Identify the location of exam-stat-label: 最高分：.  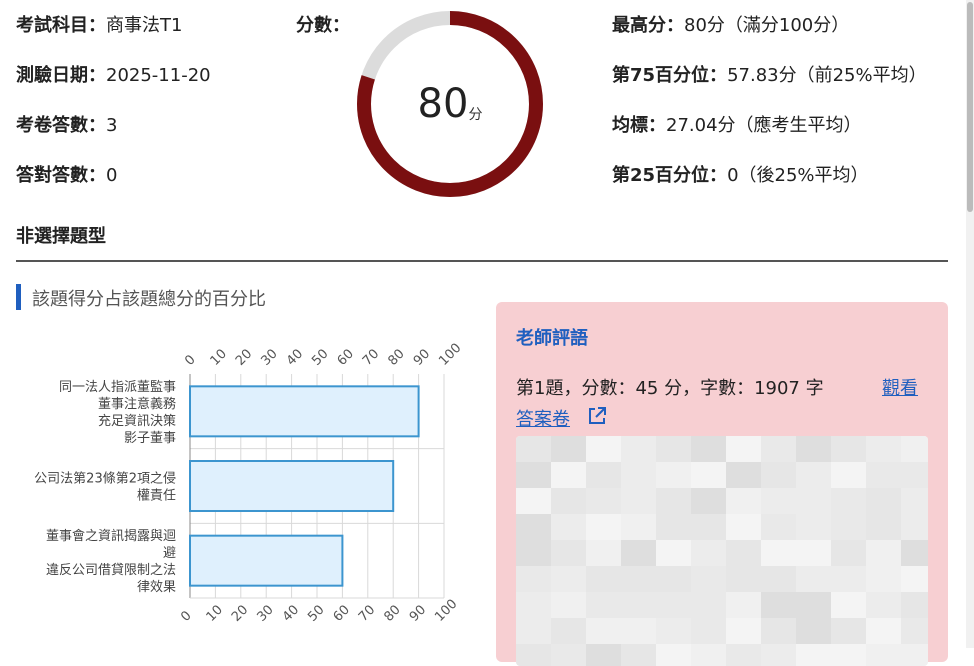
(648, 25).